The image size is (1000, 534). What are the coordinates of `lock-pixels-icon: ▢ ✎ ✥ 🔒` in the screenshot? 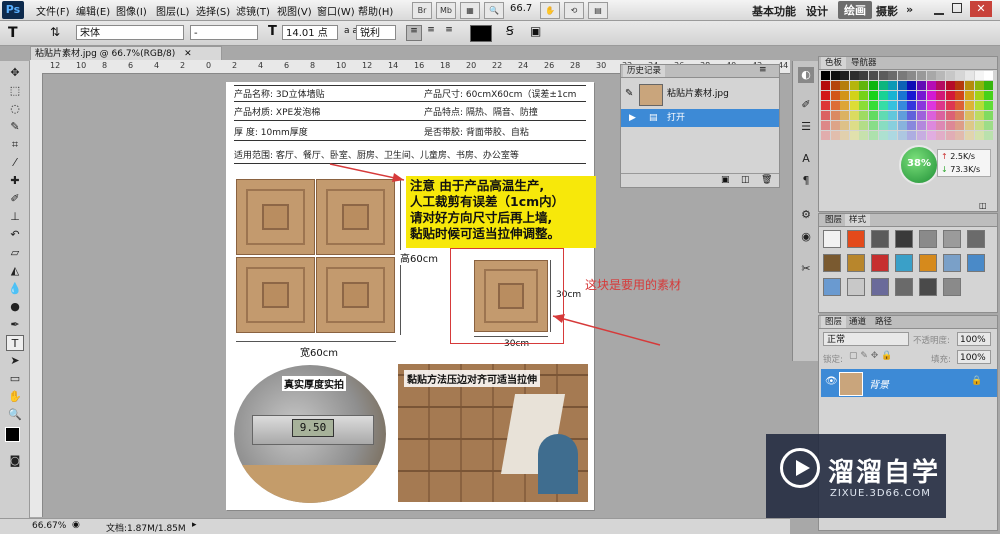 It's located at (870, 356).